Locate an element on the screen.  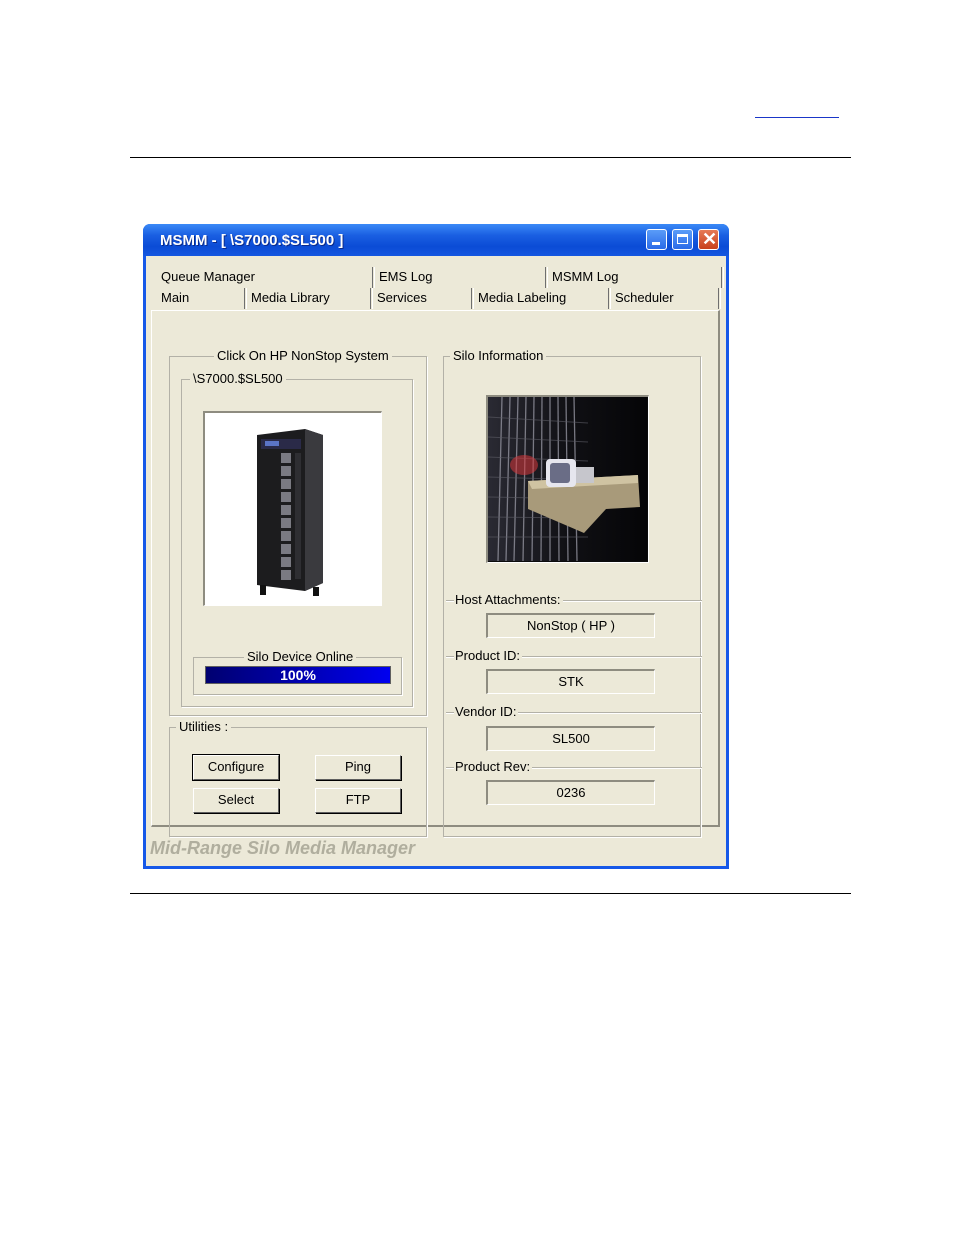
vendor-id-label: Vendor ID: is located at coordinates (486, 712).